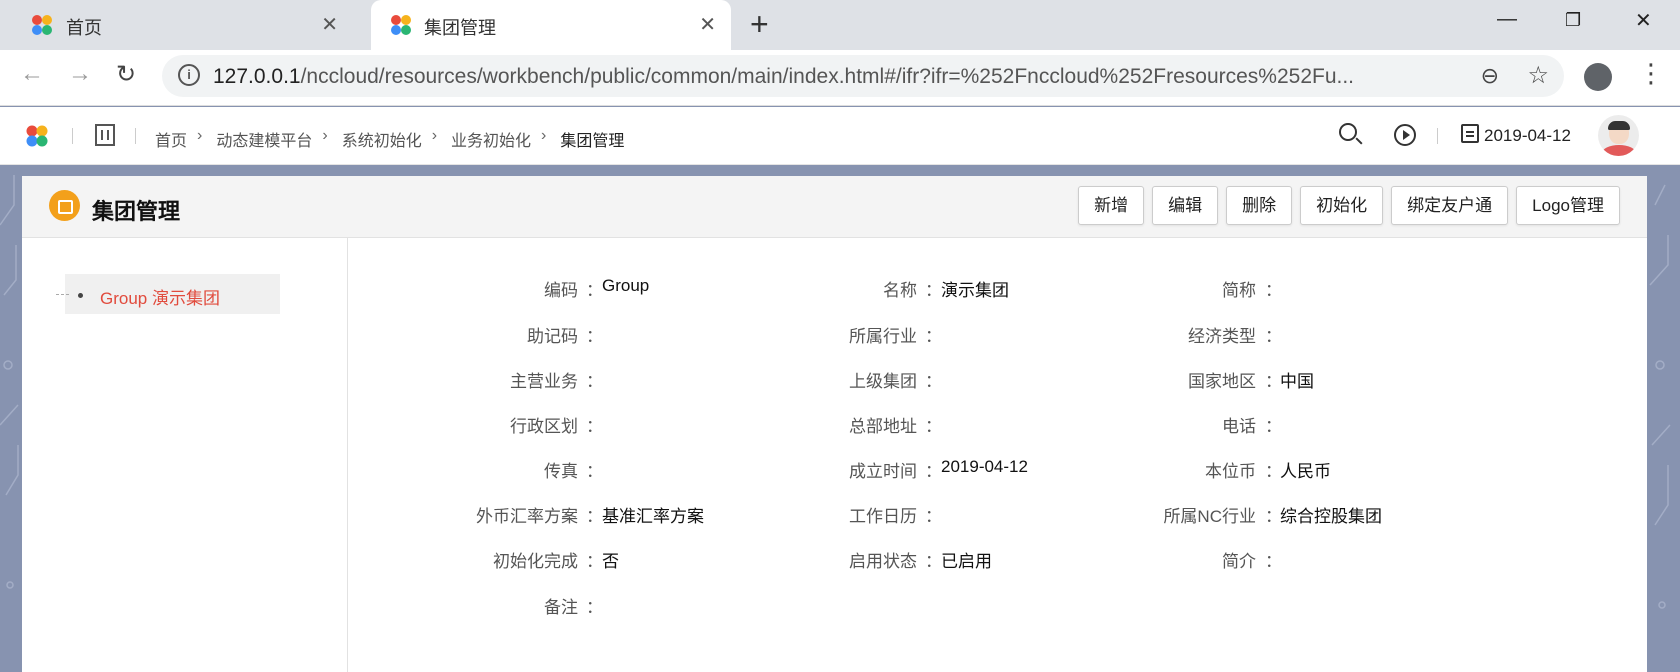 Image resolution: width=1680 pixels, height=672 pixels. I want to click on field-label: 总部地址, so click(883, 426).